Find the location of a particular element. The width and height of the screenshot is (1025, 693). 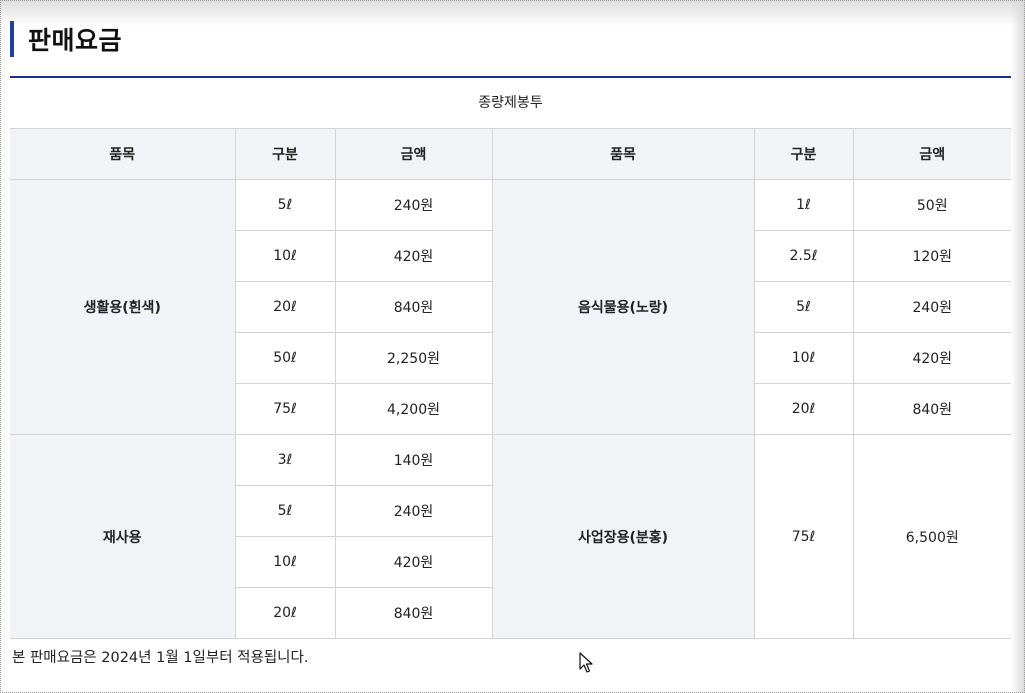

size-cell: 2.5ℓ is located at coordinates (803, 256).